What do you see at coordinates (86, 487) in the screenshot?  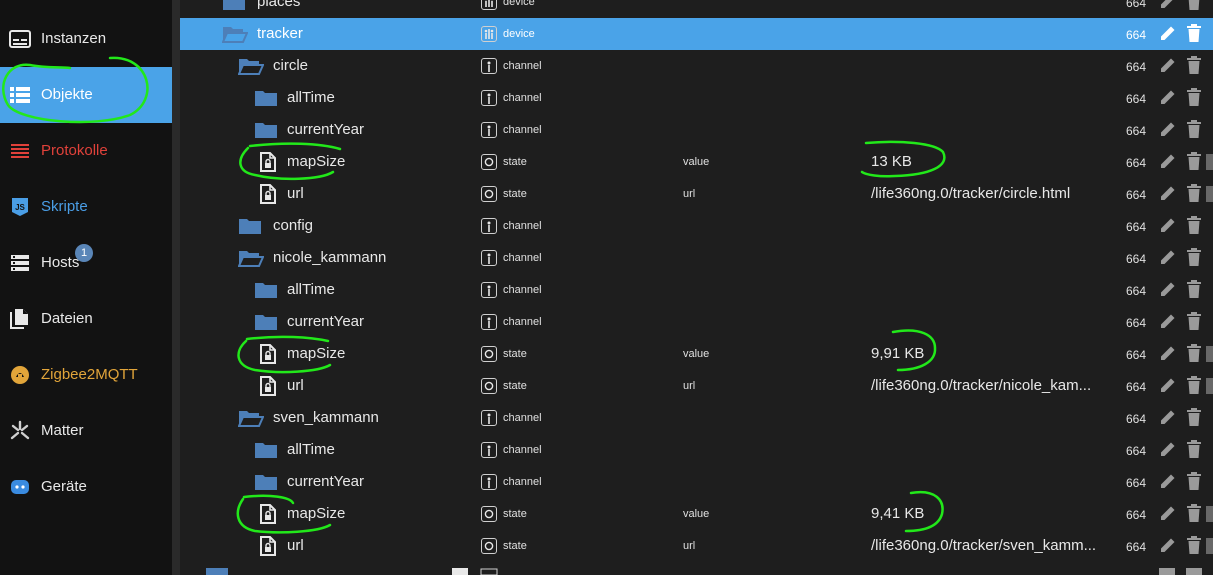 I see `sidebar-item-ger-te: Geräte` at bounding box center [86, 487].